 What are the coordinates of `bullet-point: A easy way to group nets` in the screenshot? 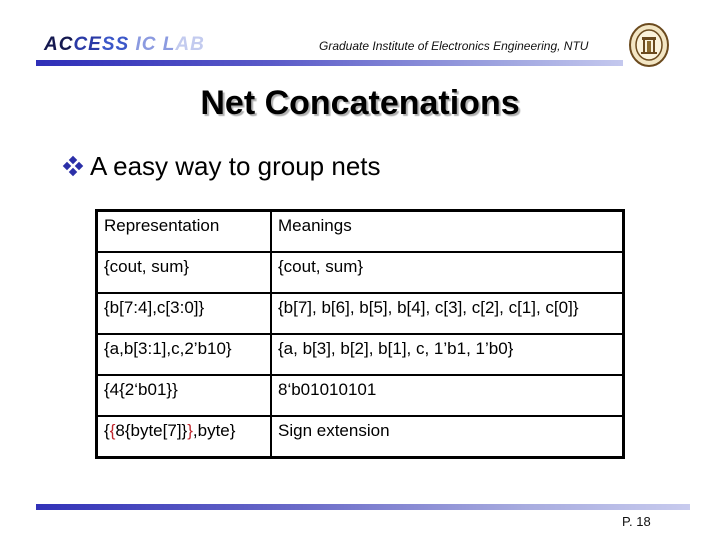 It's located at (221, 166).